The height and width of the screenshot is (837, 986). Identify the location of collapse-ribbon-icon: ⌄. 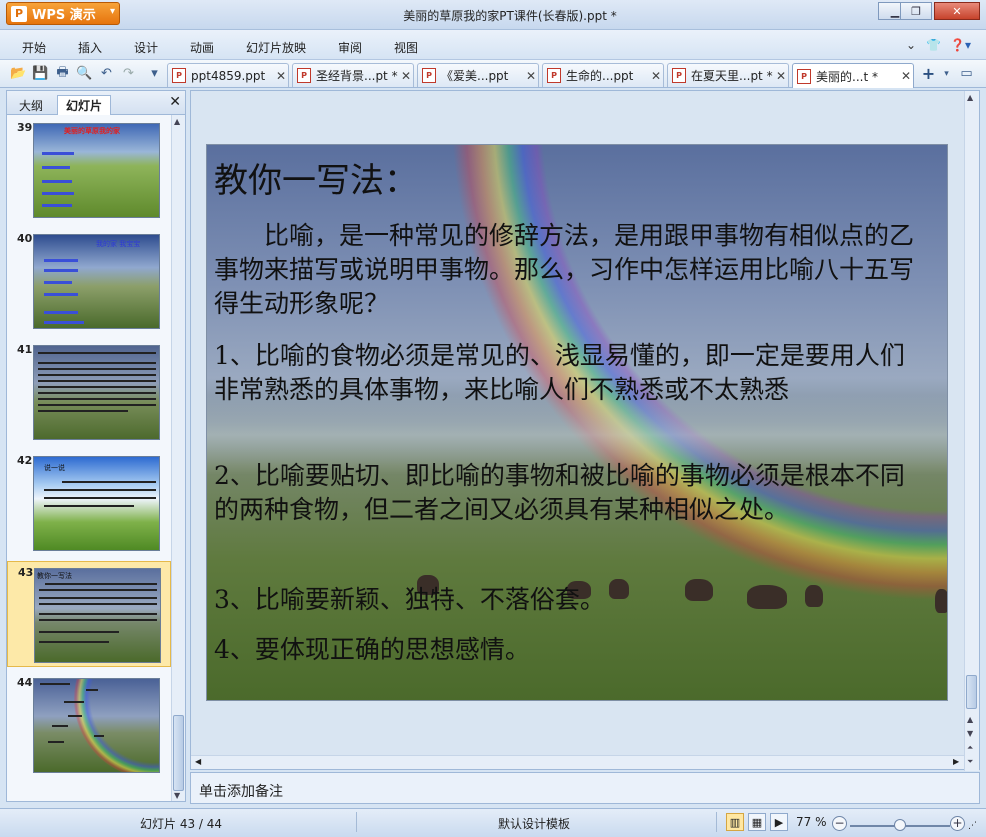
(911, 45).